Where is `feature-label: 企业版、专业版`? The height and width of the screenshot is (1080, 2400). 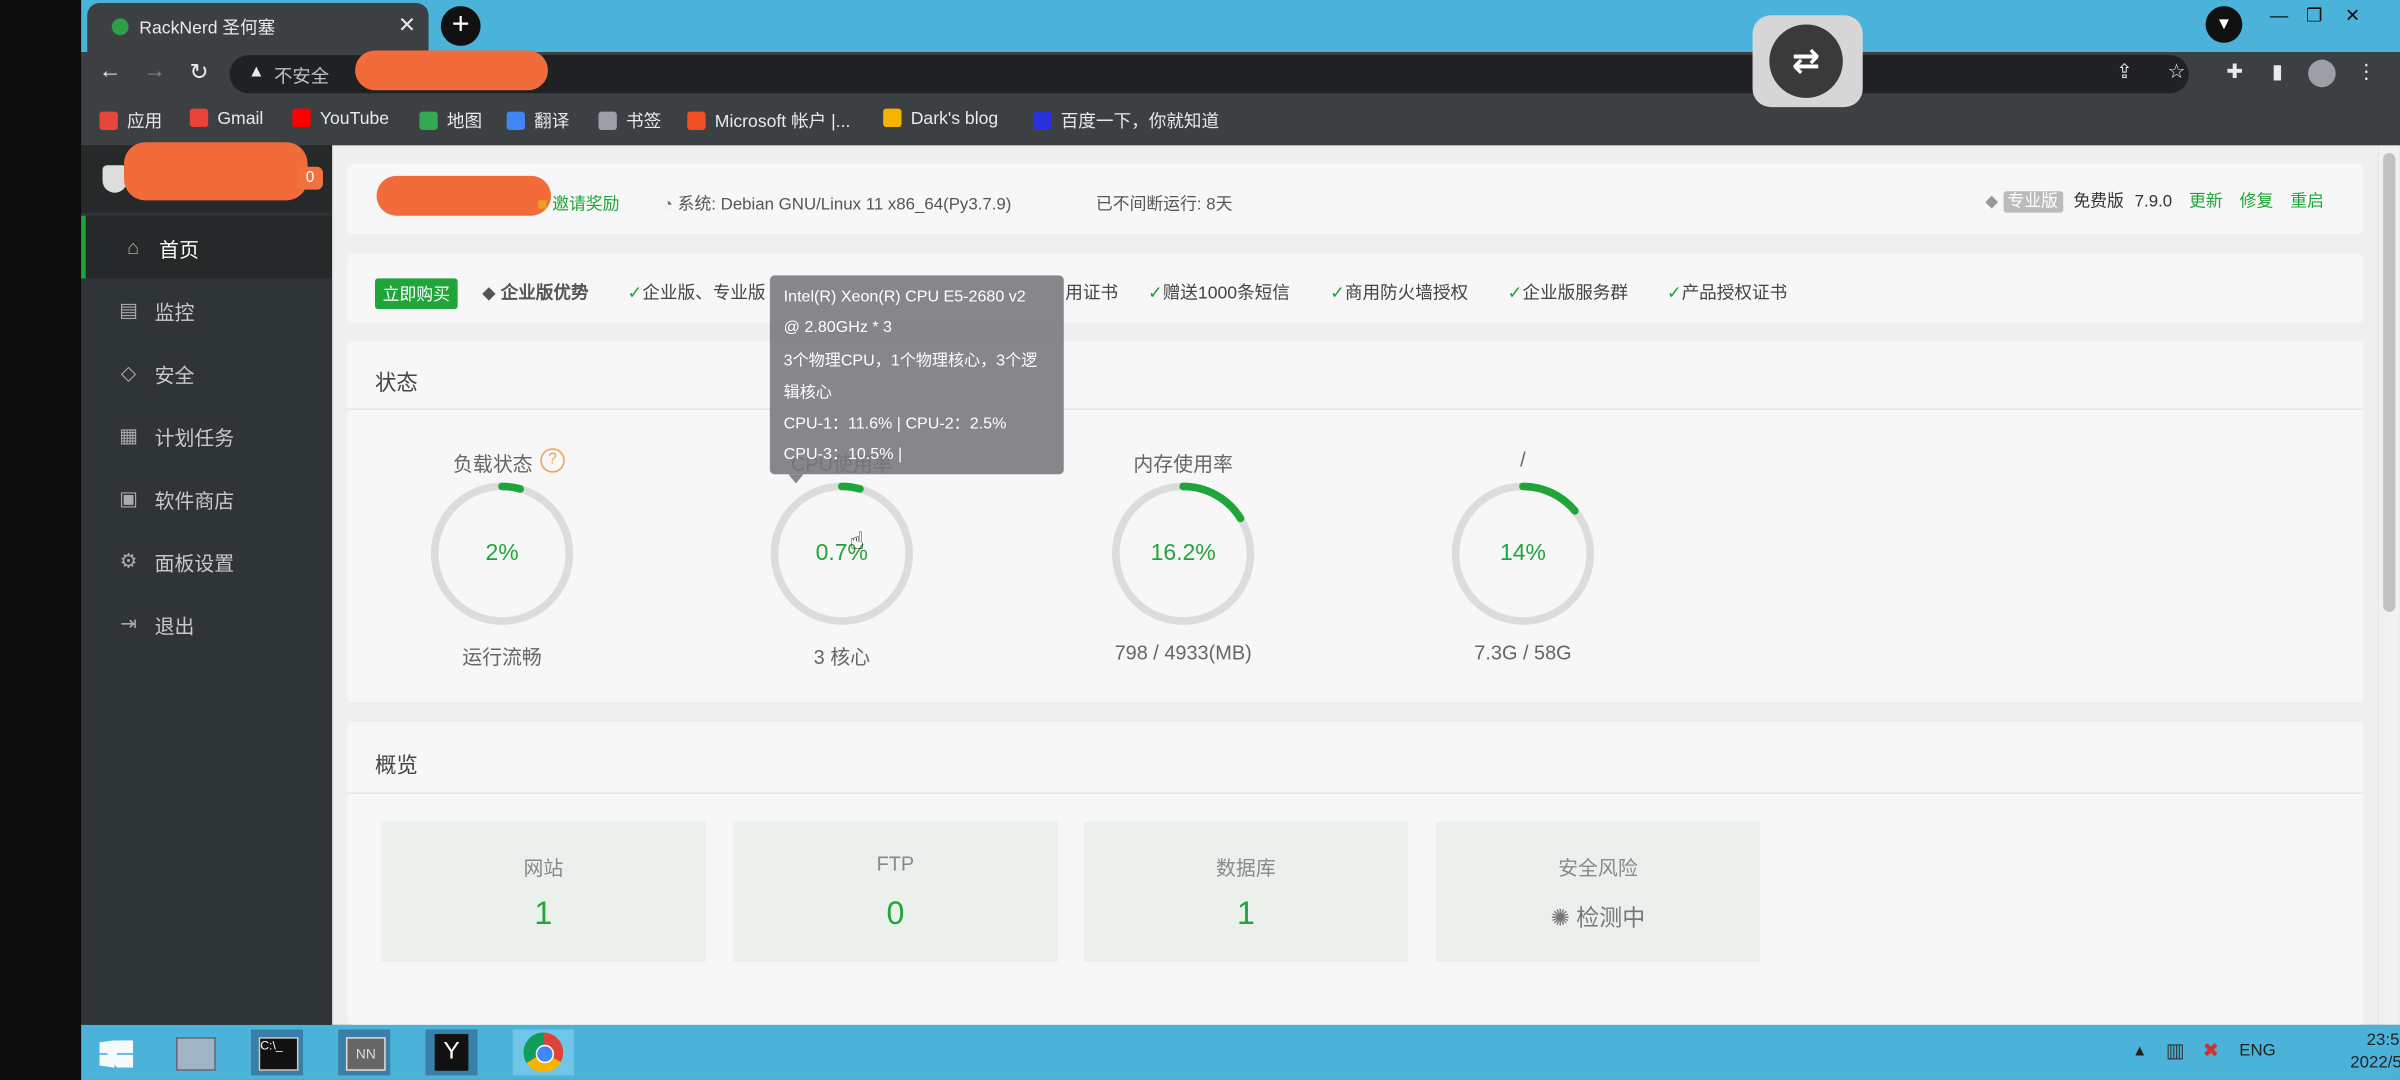
feature-label: 企业版、专业版 is located at coordinates (704, 293).